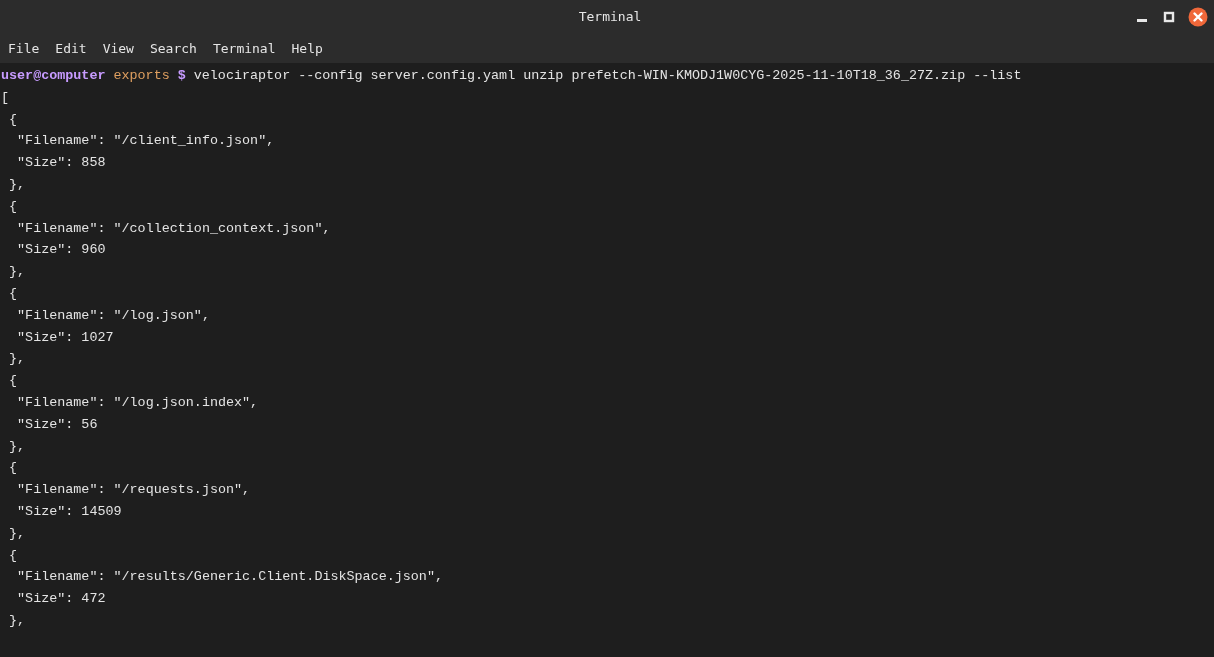  I want to click on output-line: "Filename": "/results/Generic.Client.DiskSpace.json",, so click(229, 577).